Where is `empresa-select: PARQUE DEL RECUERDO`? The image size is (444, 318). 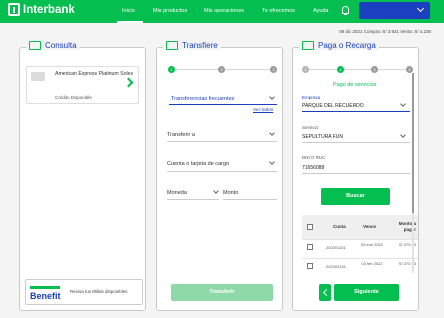 empresa-select: PARQUE DEL RECUERDO is located at coordinates (333, 106).